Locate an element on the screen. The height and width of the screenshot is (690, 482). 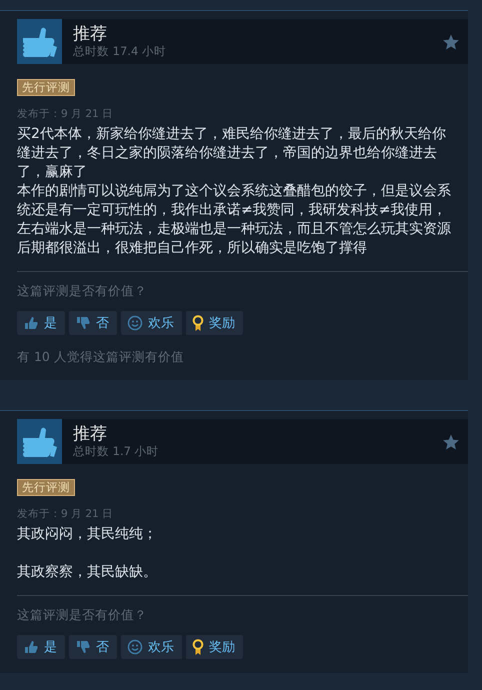
review-paragraph: 其政闷闷，其民纯纯； is located at coordinates (87, 534).